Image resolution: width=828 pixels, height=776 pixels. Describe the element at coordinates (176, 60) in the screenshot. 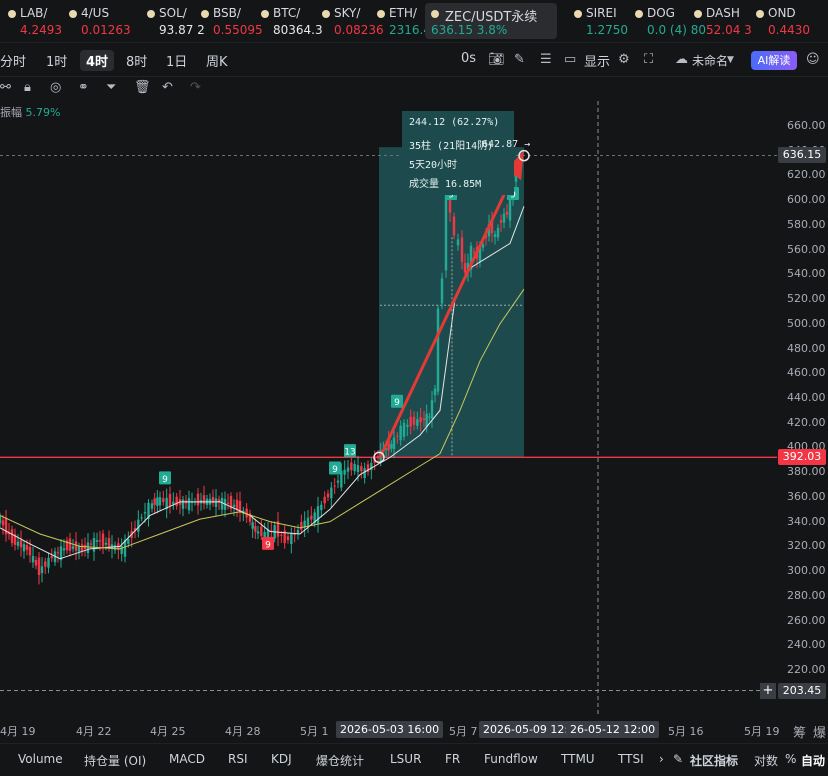

I see `timeframe-1d: 1日` at that location.